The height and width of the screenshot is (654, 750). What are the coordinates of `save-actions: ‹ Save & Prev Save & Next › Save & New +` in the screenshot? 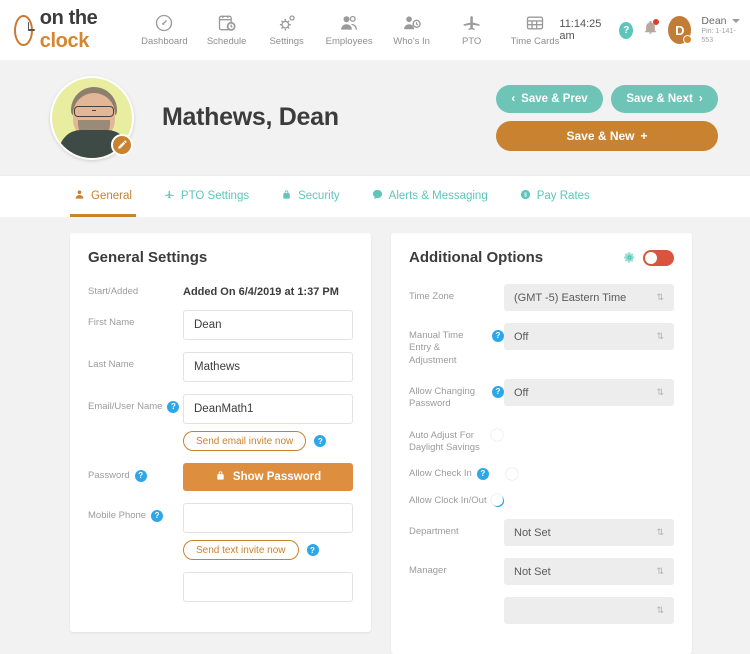 It's located at (607, 117).